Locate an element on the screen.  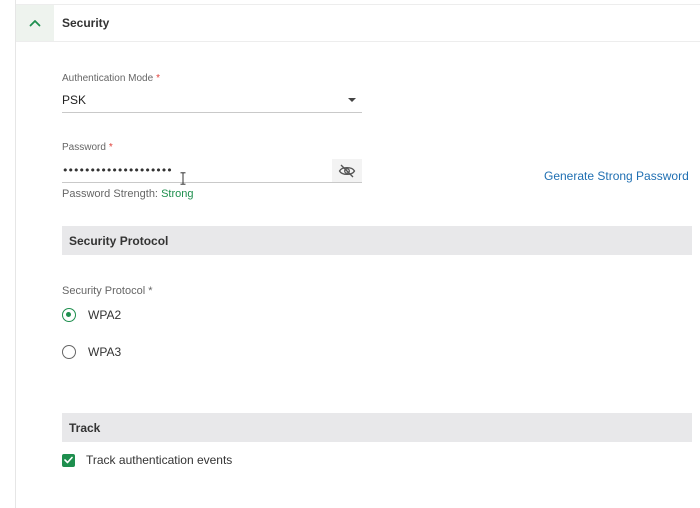
chevron-up-icon is located at coordinates (35, 23).